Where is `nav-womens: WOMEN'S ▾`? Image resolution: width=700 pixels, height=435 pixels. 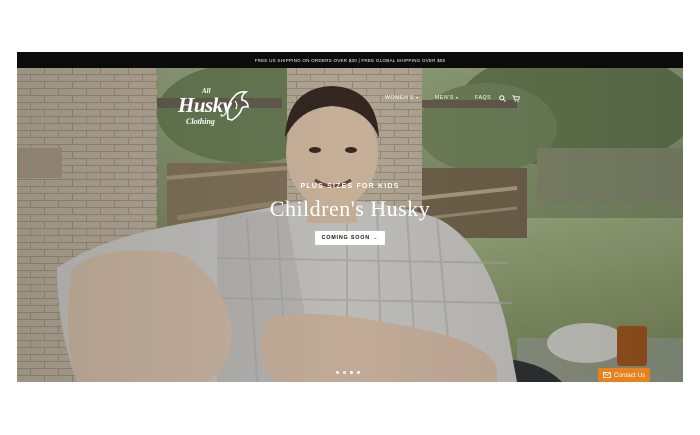
nav-womens: WOMEN'S ▾ is located at coordinates (402, 98).